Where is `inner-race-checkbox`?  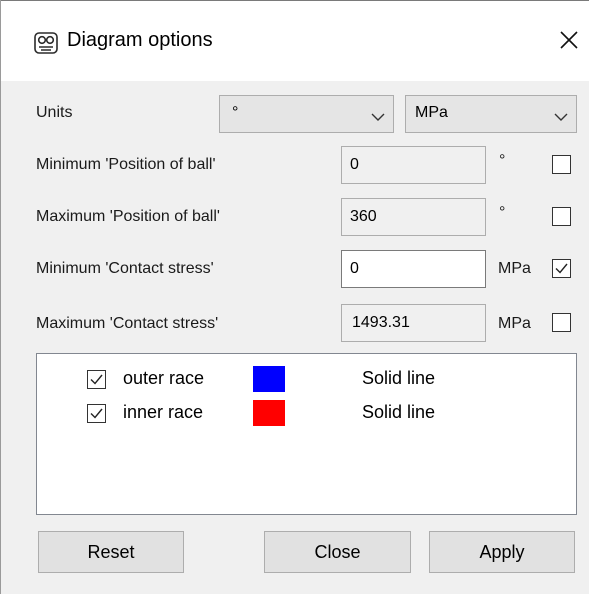 inner-race-checkbox is located at coordinates (96, 413).